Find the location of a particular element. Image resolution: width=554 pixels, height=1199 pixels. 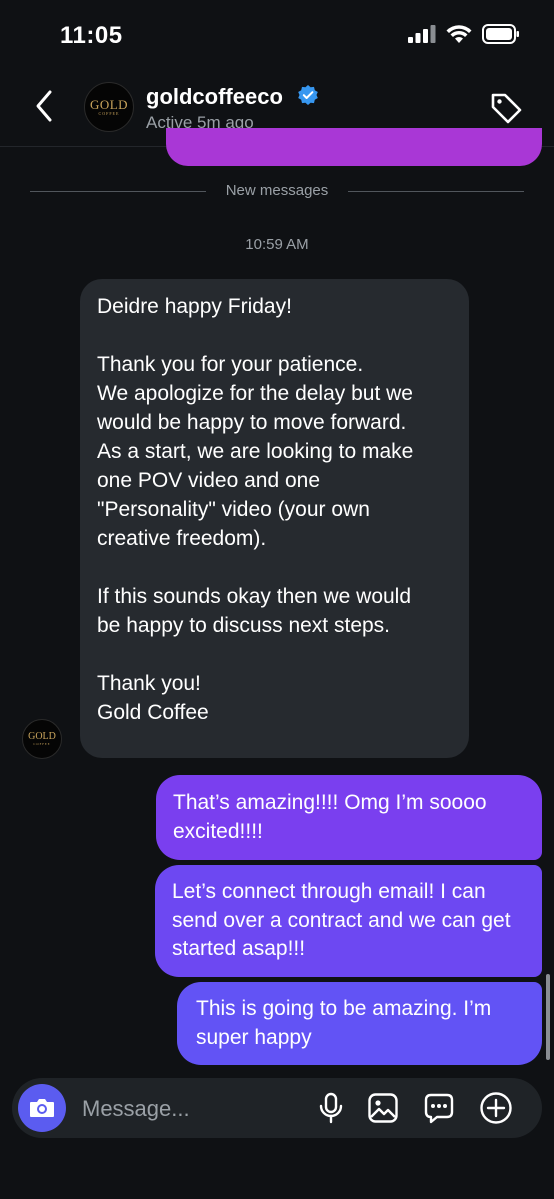

incoming-message-line: "Personality" video (your own is located at coordinates (233, 509).